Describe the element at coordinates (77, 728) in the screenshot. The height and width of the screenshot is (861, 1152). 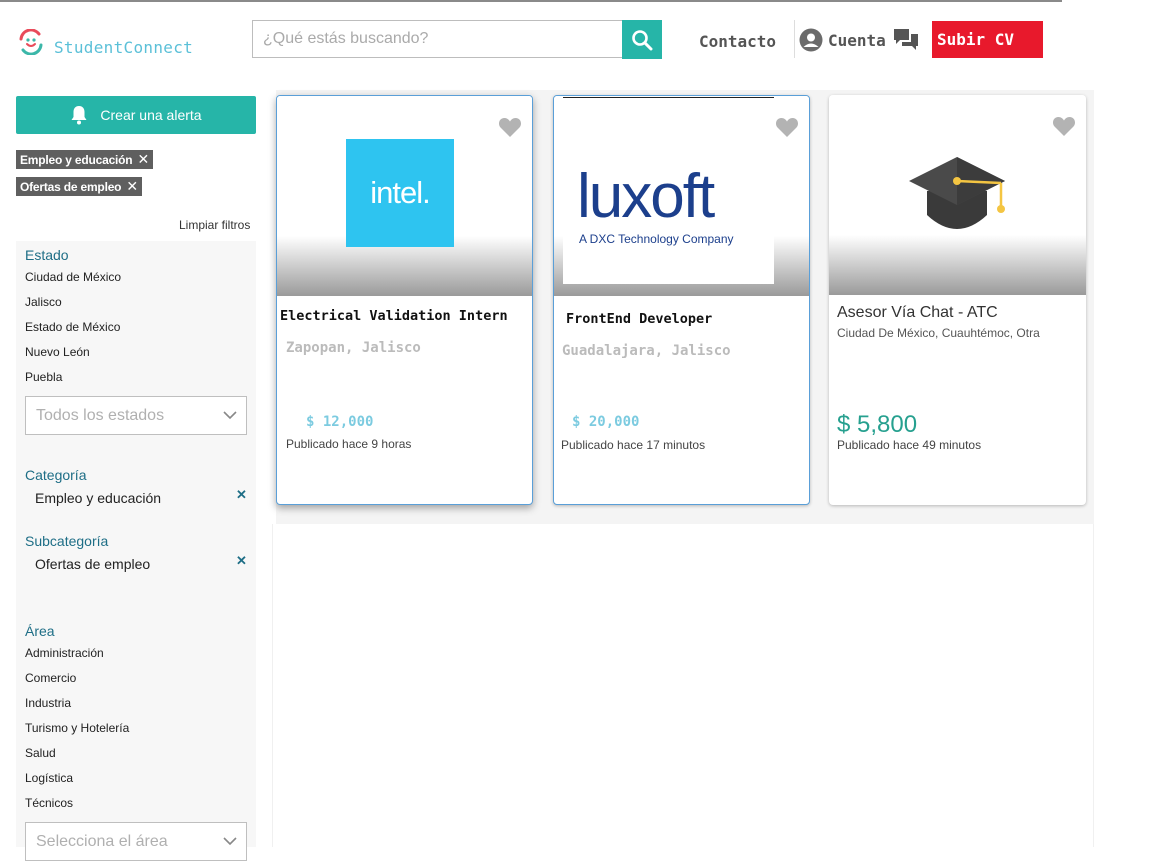
I see `area-option: Turismo y Hotelería` at that location.